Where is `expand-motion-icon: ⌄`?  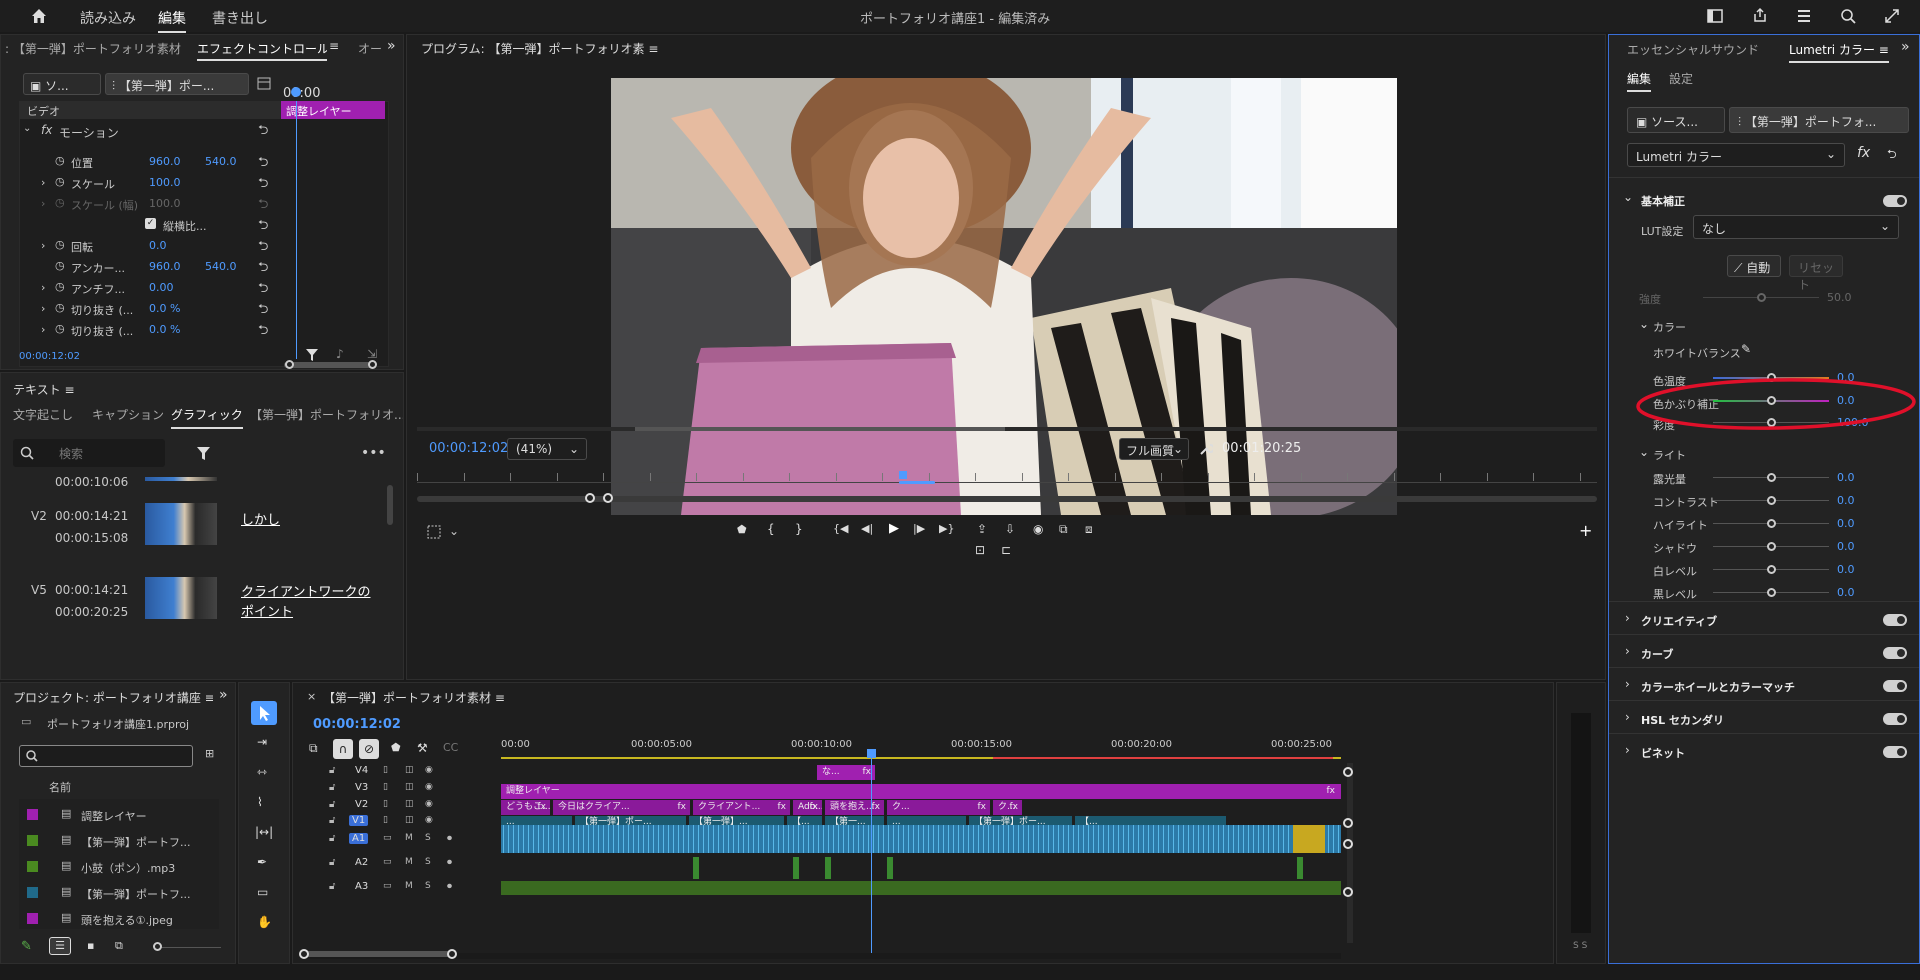 expand-motion-icon: ⌄ is located at coordinates (27, 128).